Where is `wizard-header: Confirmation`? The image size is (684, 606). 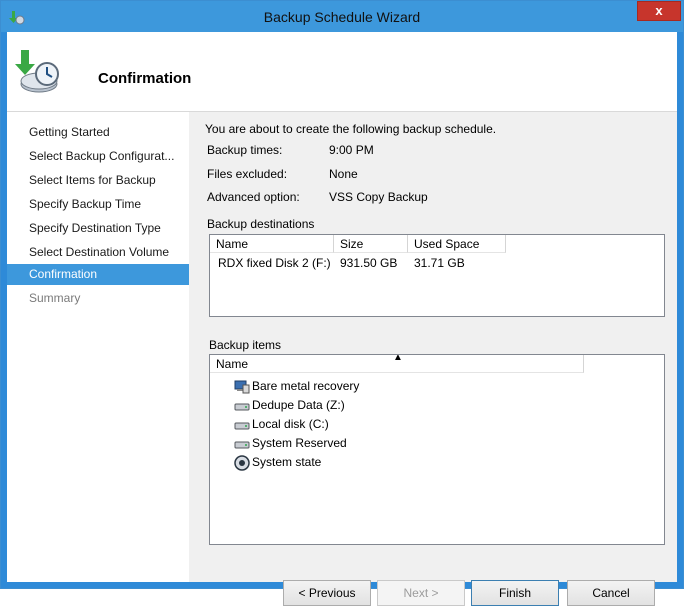
wizard-header: Confirmation is located at coordinates (342, 72).